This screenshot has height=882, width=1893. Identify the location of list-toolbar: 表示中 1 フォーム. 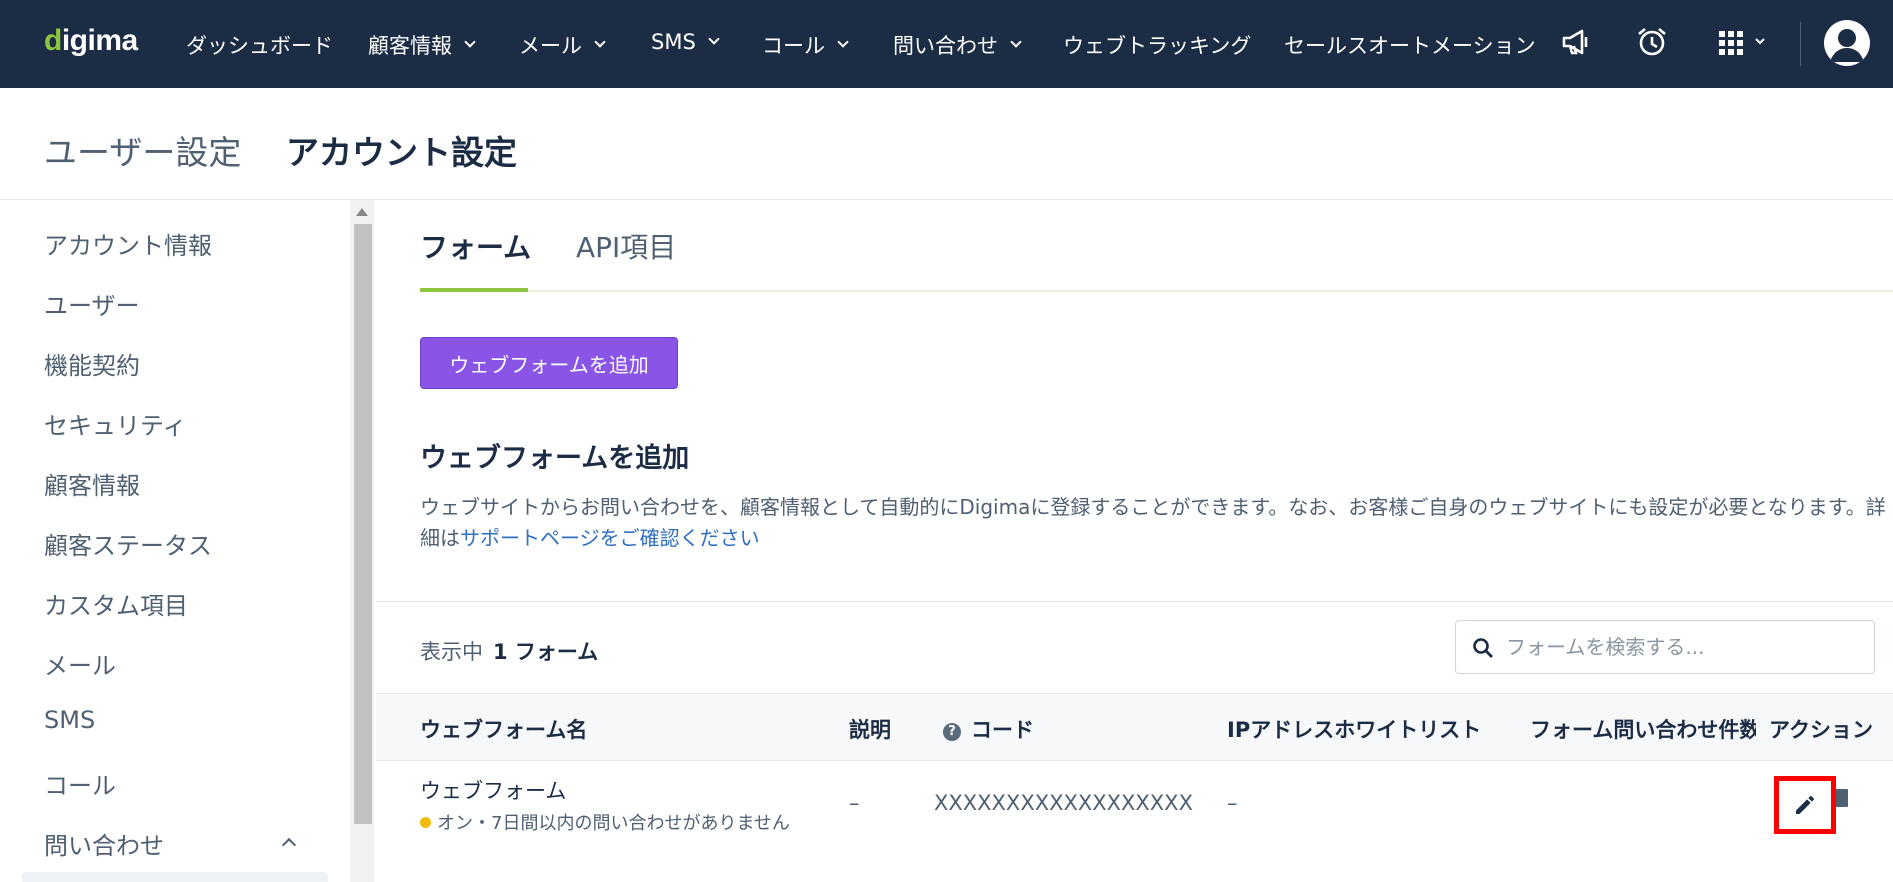
(1134, 647).